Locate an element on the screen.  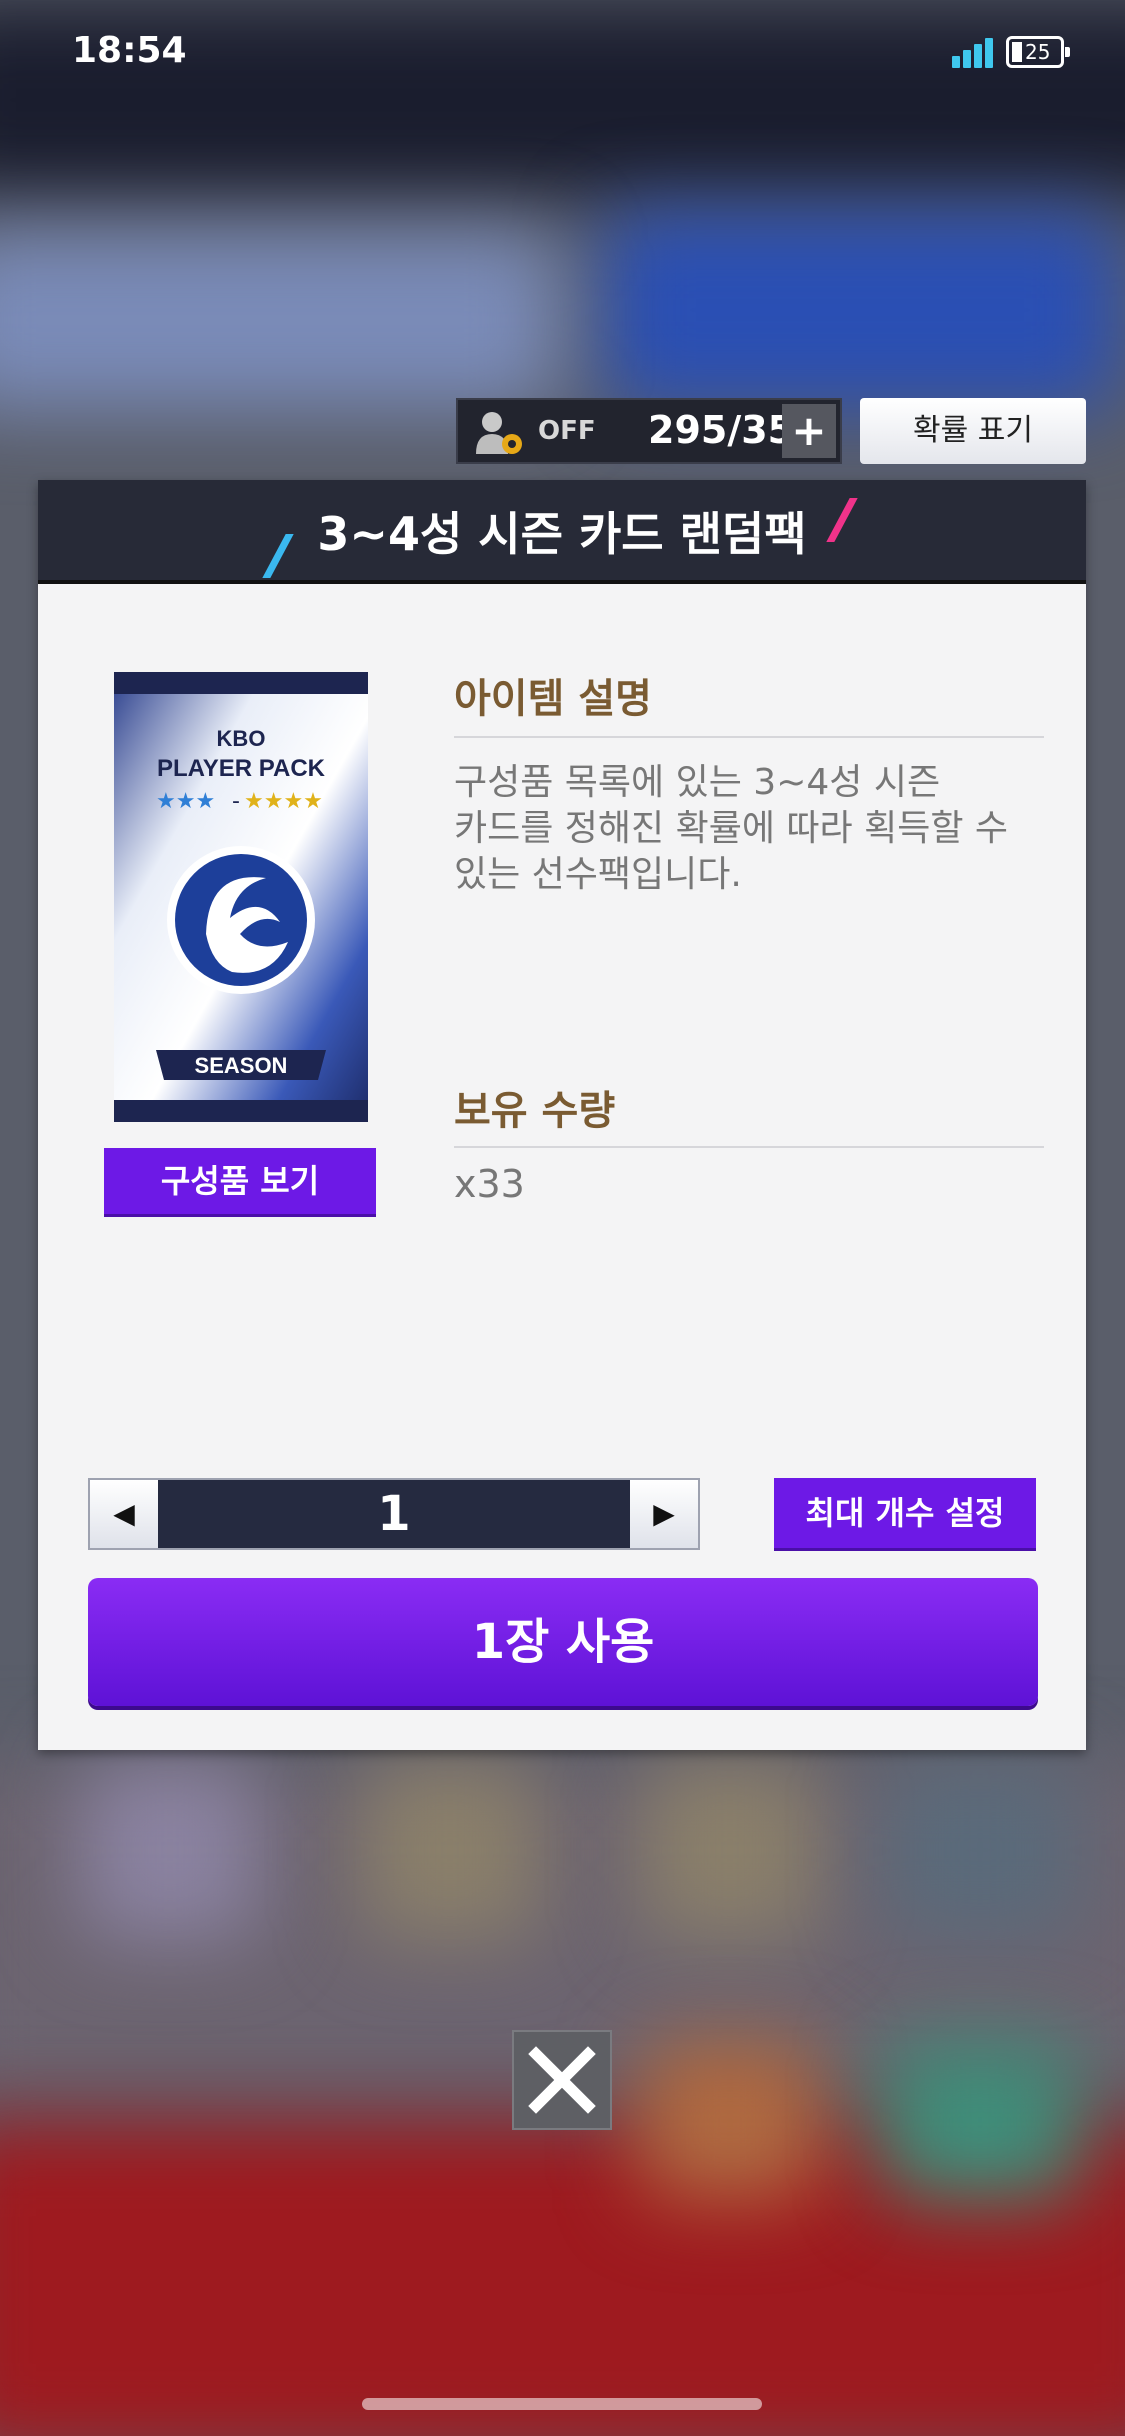
auto-status-label: OFF is located at coordinates (567, 431).